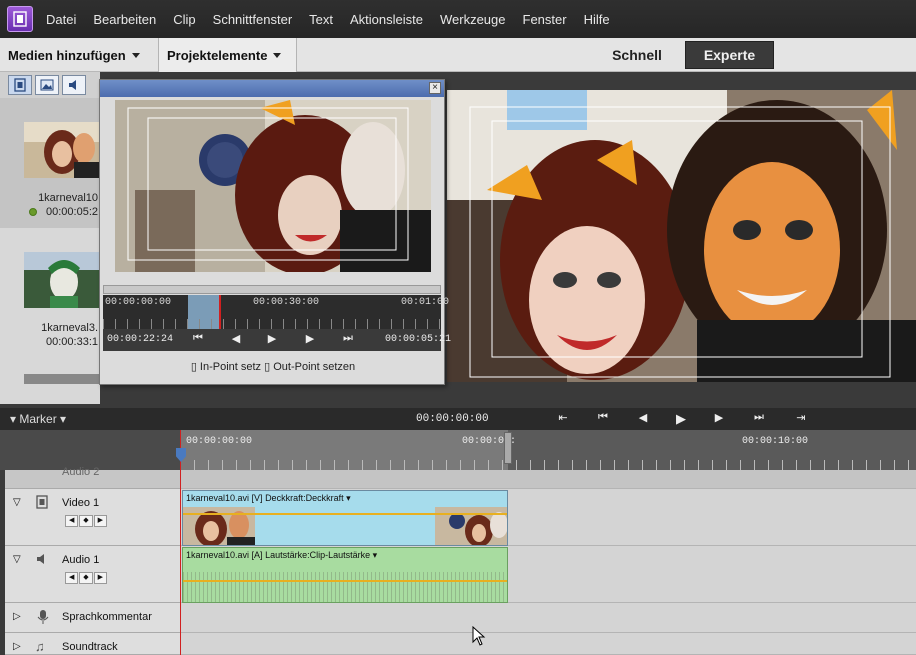  I want to click on track-narration, so click(548, 618).